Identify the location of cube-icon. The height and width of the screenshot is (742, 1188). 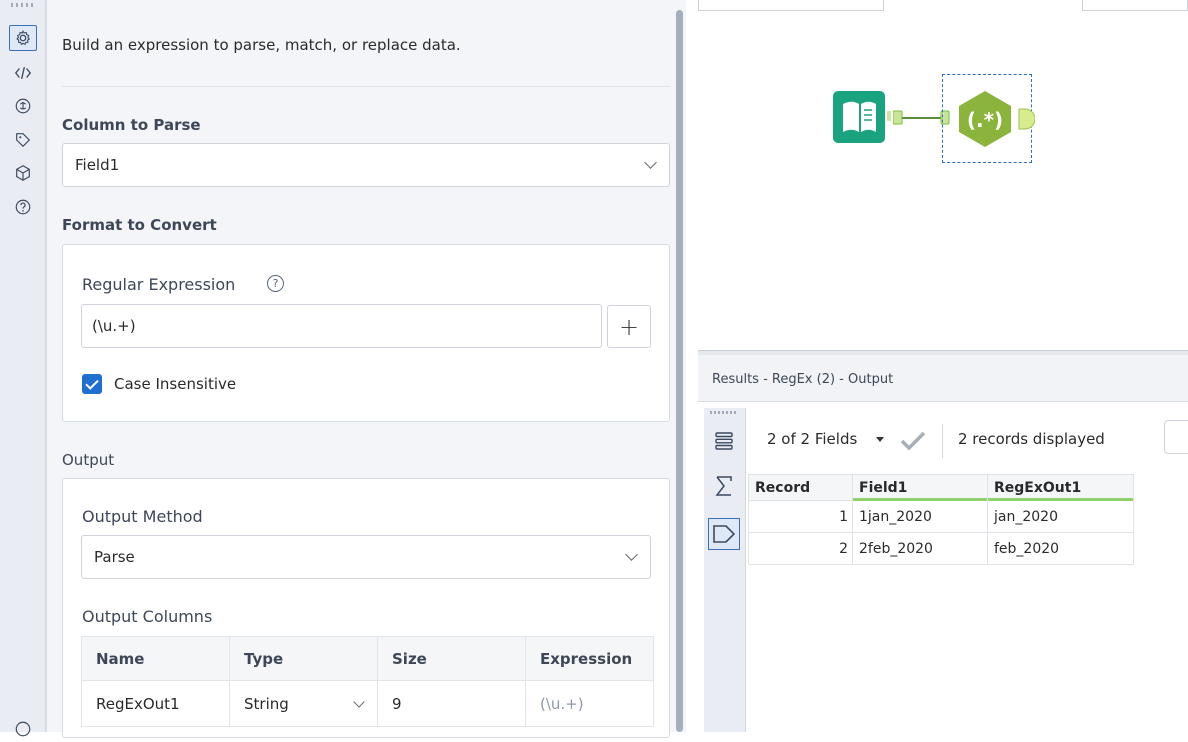
(23, 173).